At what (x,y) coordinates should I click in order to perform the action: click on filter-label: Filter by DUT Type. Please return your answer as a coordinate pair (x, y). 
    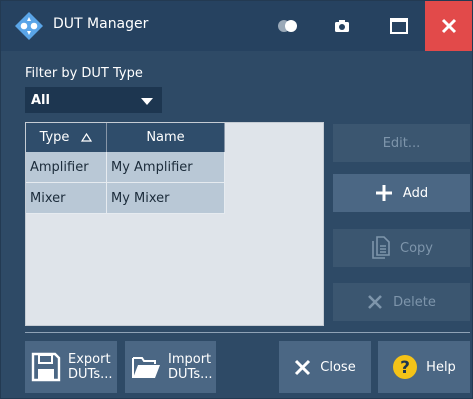
    Looking at the image, I should click on (84, 73).